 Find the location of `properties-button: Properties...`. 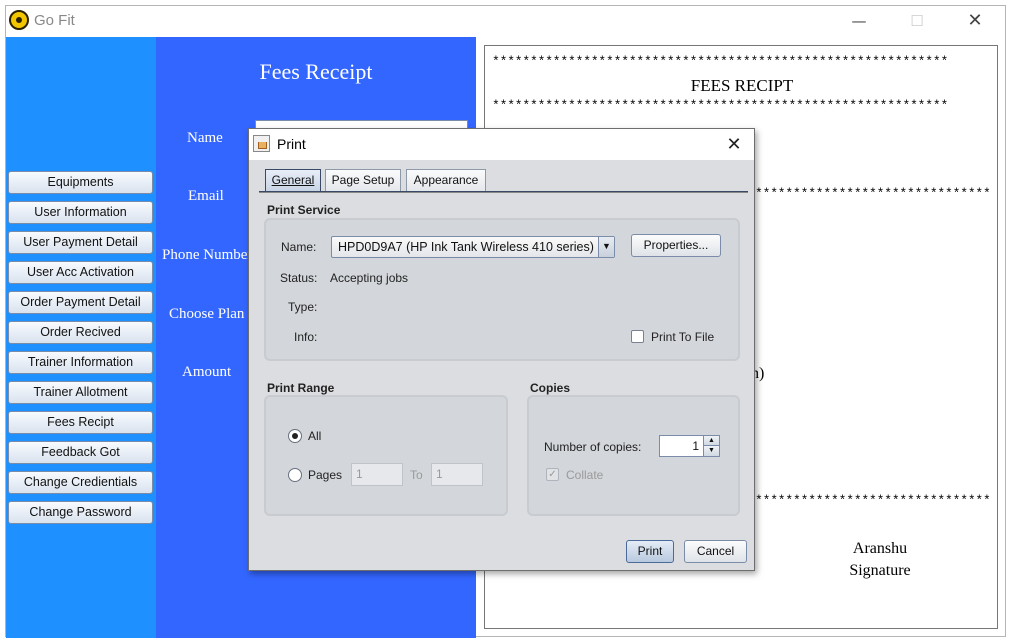

properties-button: Properties... is located at coordinates (676, 245).